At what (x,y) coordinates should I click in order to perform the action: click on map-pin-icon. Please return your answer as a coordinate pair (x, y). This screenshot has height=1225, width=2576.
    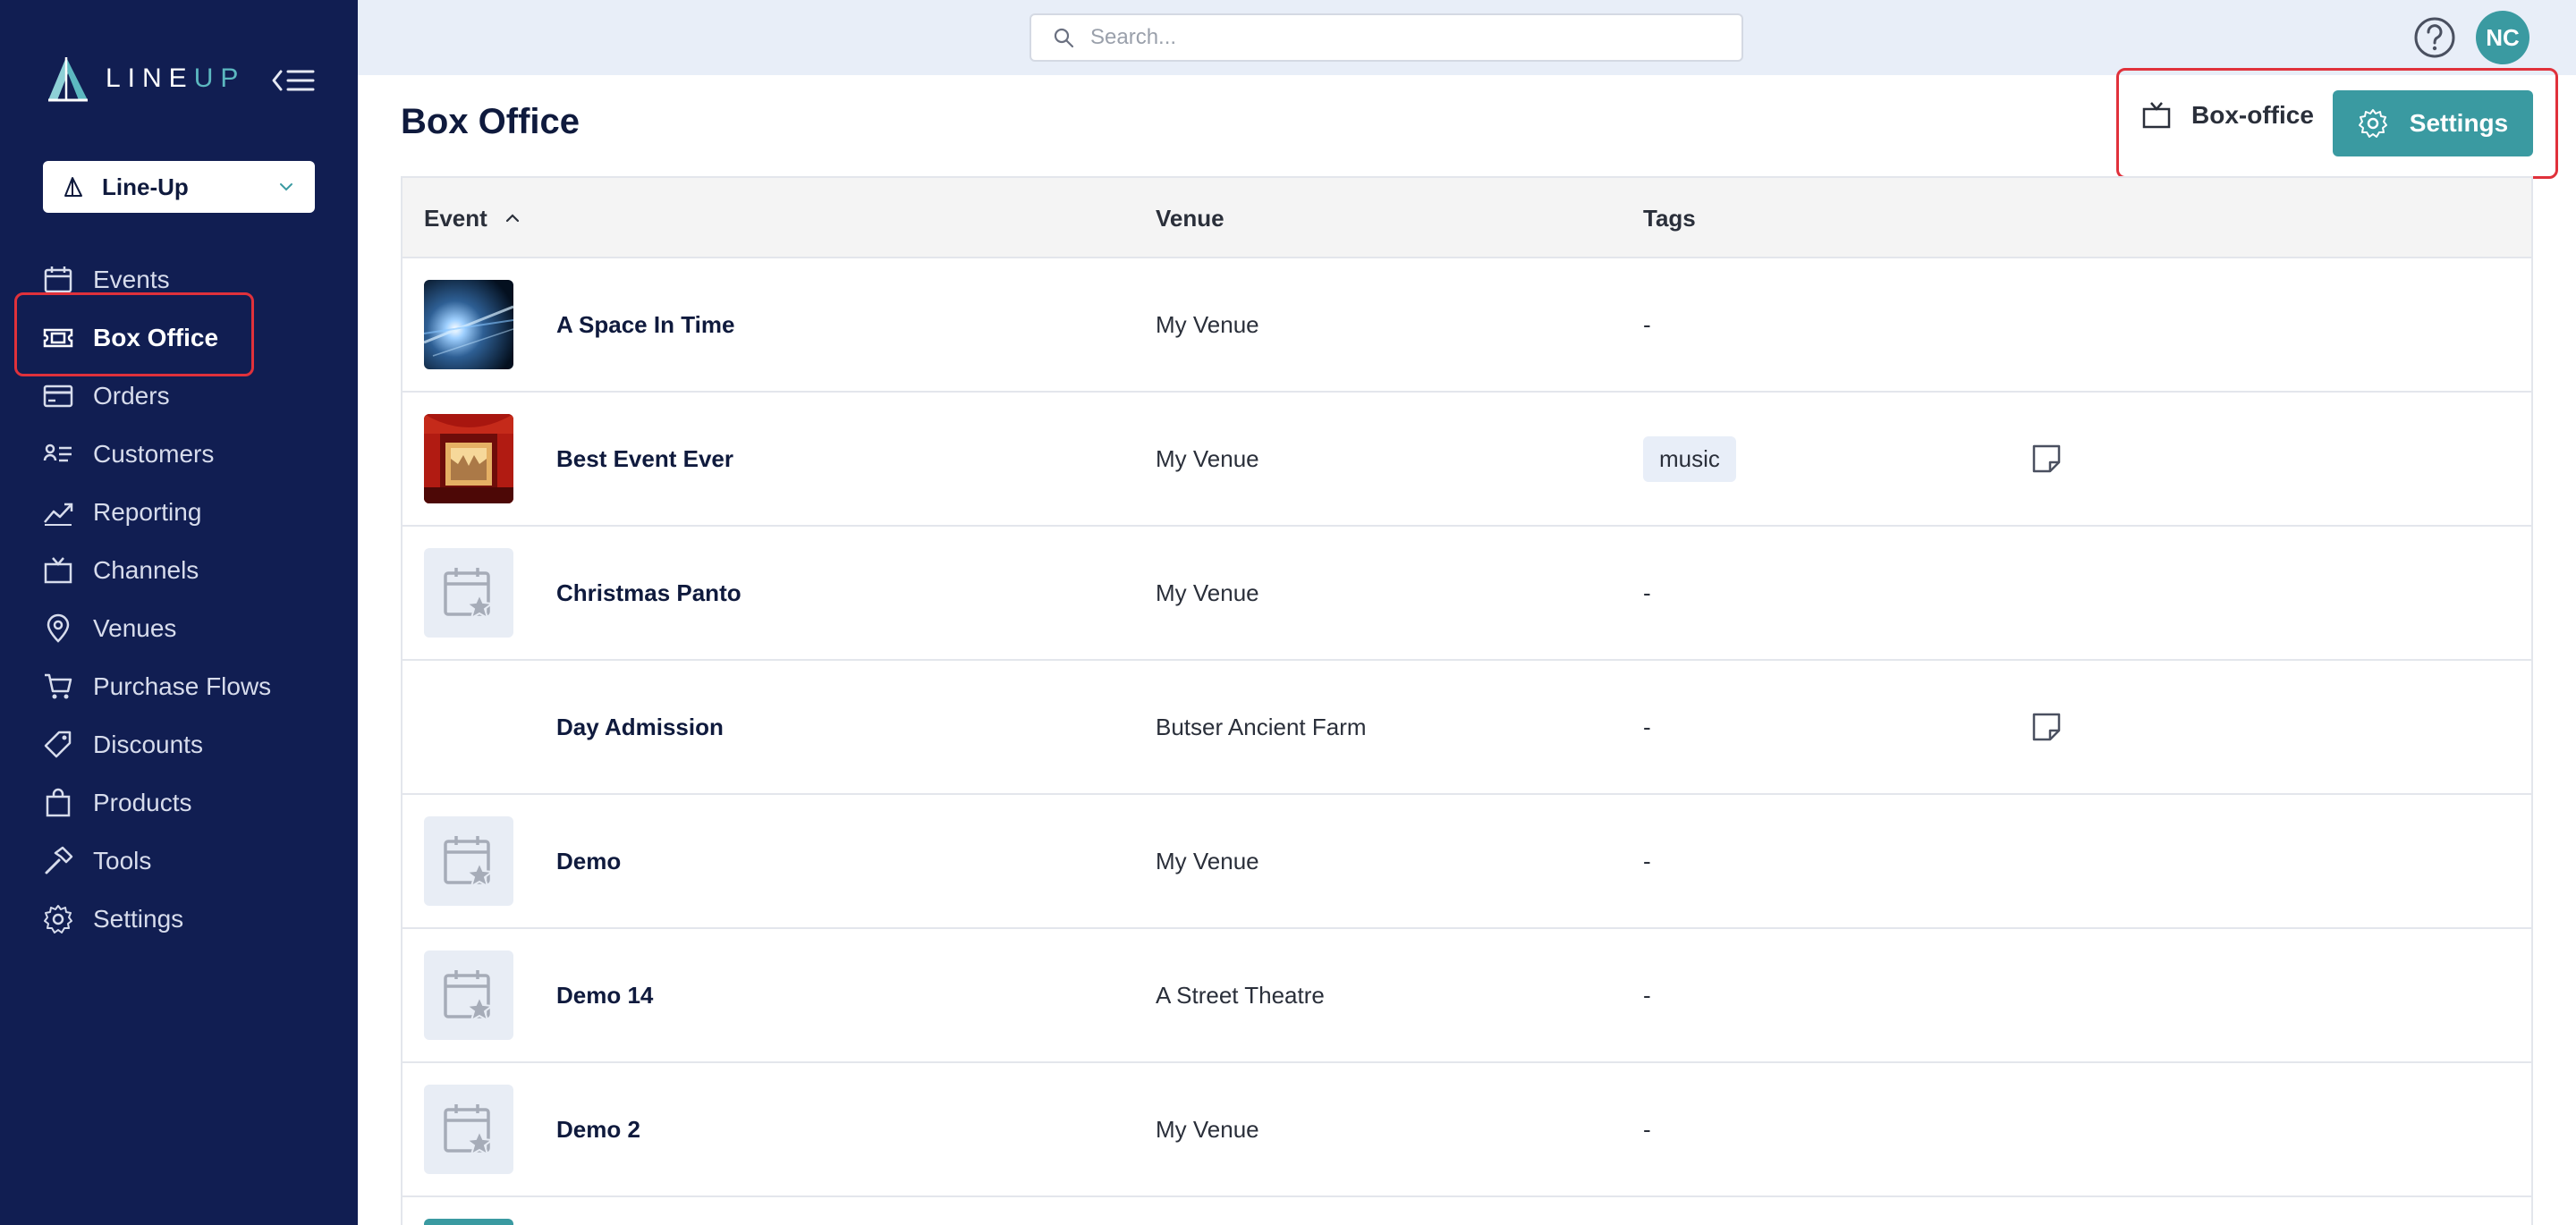
    Looking at the image, I should click on (58, 628).